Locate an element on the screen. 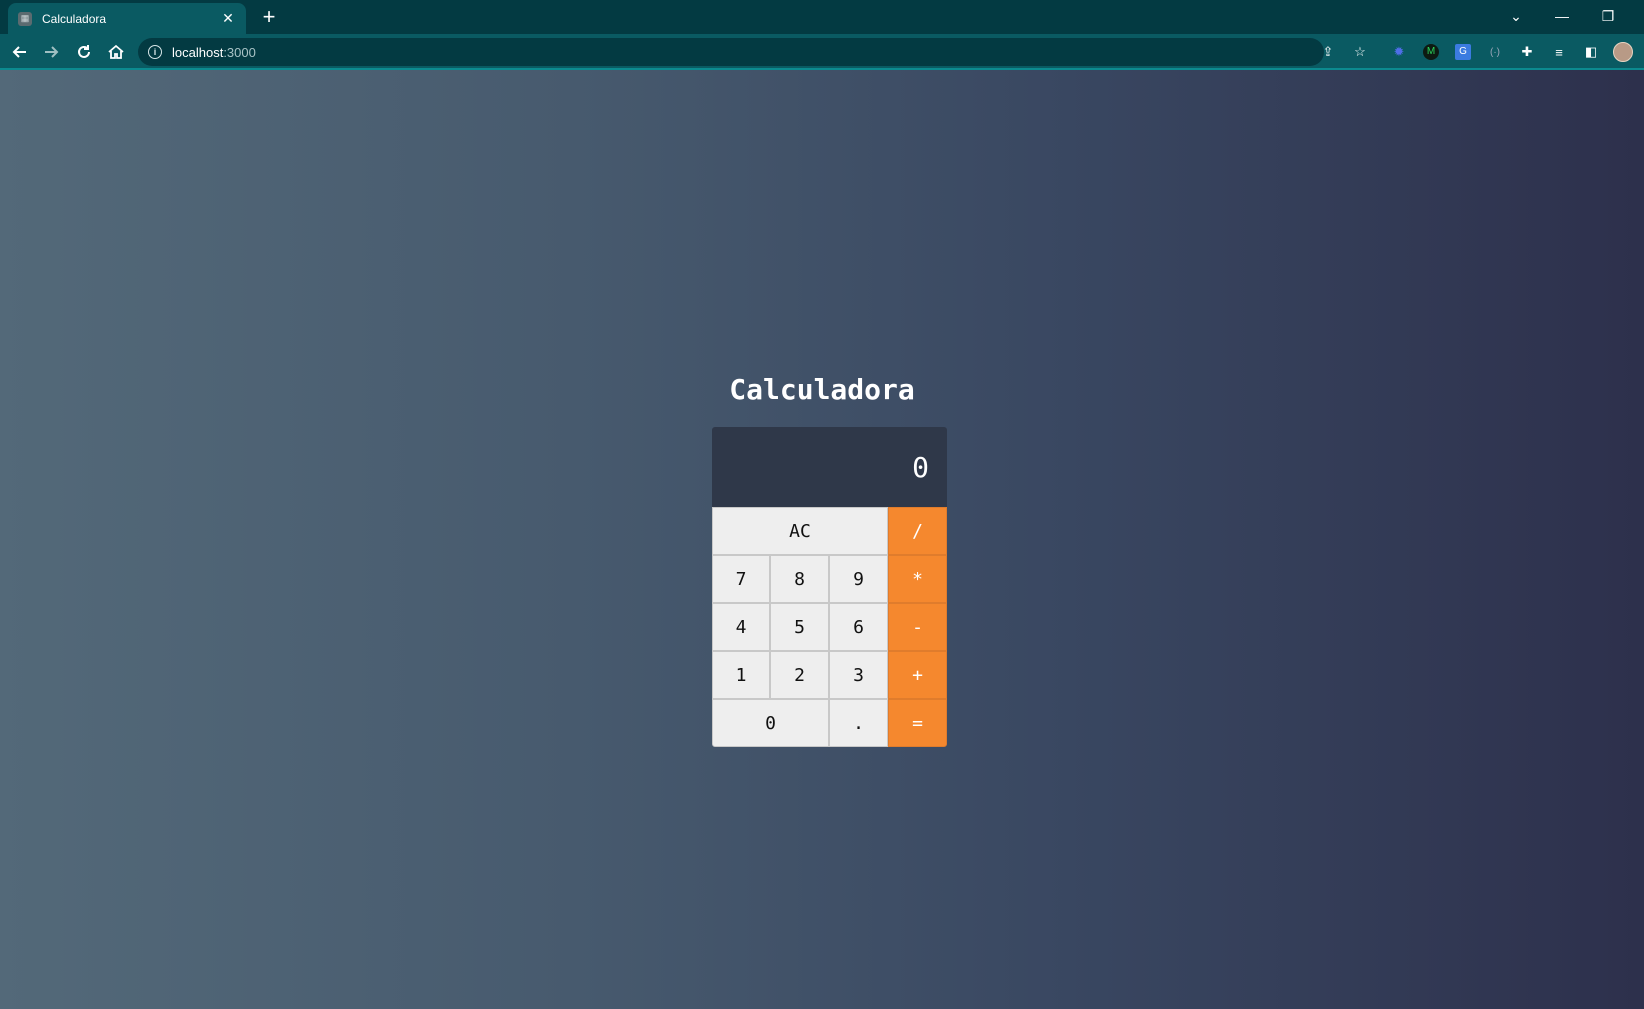  calculator: 0 AC / 7 8 9 * 4 5 6 - 1 2 3 + 0 . = is located at coordinates (829, 587).